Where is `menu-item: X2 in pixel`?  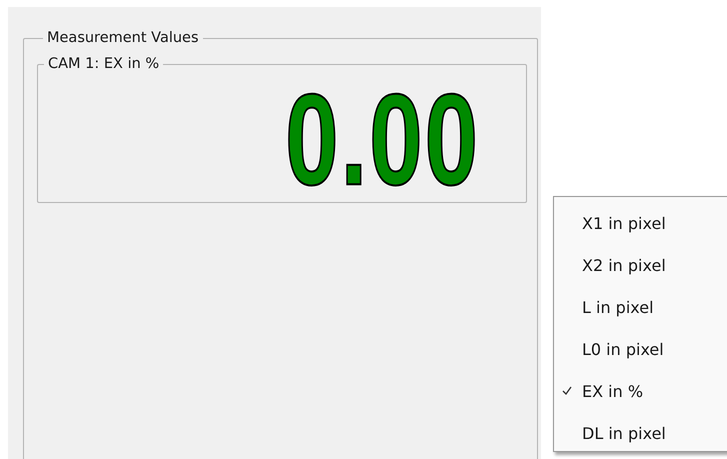 menu-item: X2 in pixel is located at coordinates (640, 265).